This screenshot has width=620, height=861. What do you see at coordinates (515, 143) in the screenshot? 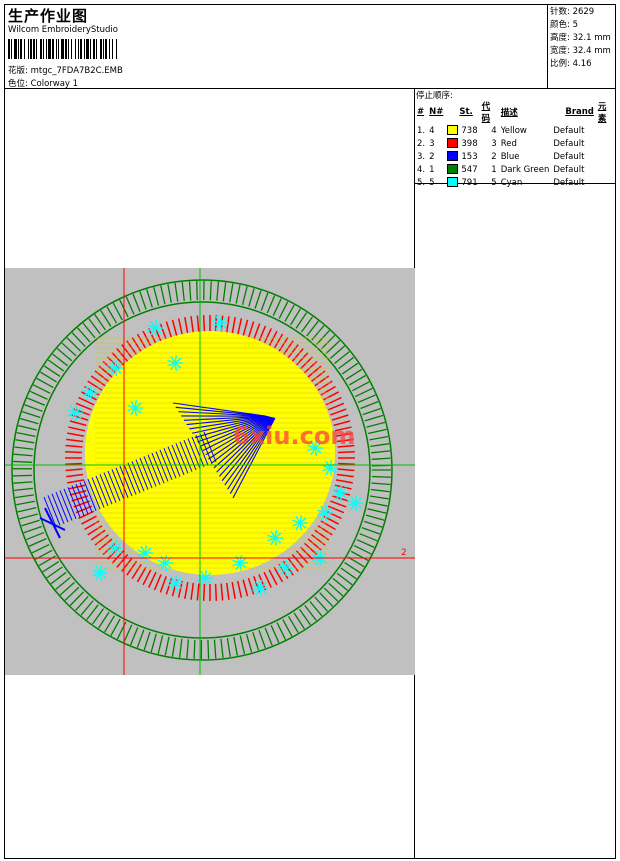
I see `table-row: 2. 3 398 3 Red Default` at bounding box center [515, 143].